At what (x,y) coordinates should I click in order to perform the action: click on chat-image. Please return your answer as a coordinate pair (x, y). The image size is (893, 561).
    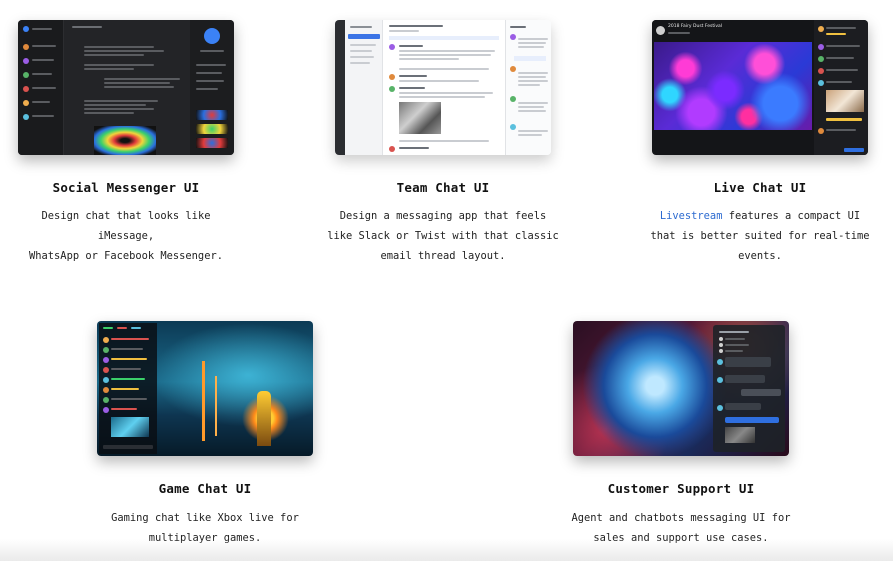
    Looking at the image, I should click on (845, 101).